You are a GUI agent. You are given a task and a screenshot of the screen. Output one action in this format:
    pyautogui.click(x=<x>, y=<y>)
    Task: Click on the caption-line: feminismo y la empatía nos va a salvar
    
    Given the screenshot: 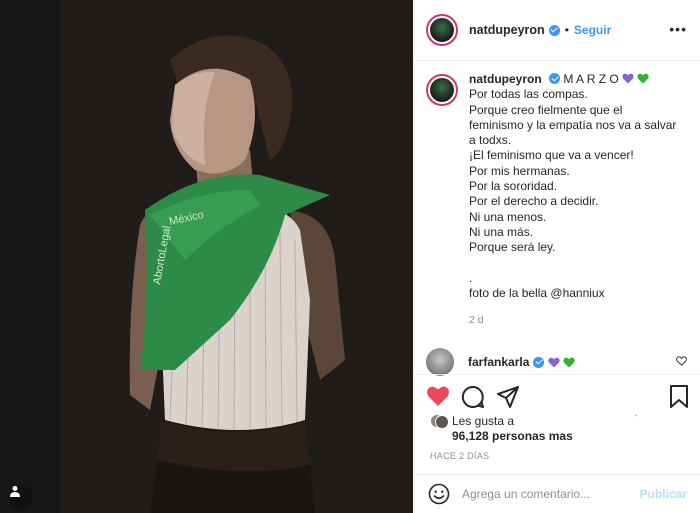 What is the action you would take?
    pyautogui.click(x=573, y=124)
    